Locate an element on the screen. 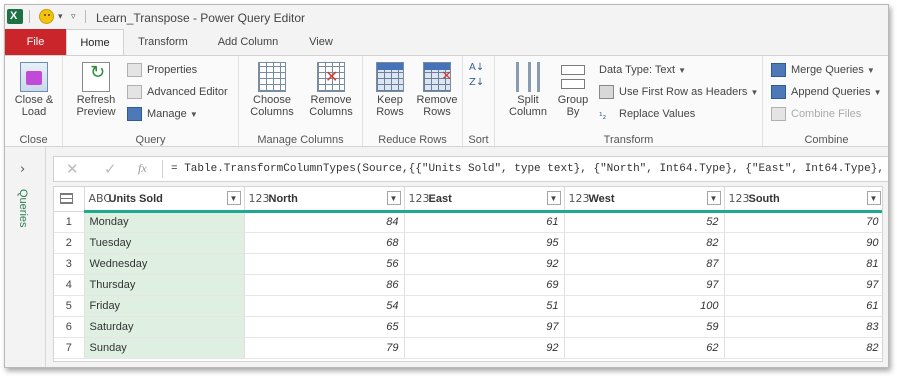 The width and height of the screenshot is (897, 378). keep-rows-button: Keep Rows is located at coordinates (390, 88).